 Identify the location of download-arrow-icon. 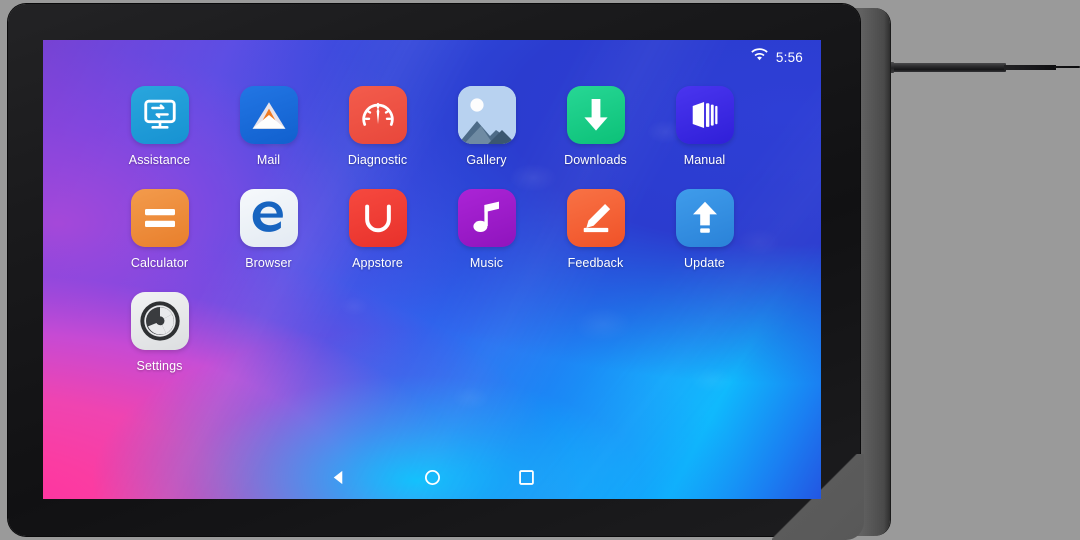
(596, 115).